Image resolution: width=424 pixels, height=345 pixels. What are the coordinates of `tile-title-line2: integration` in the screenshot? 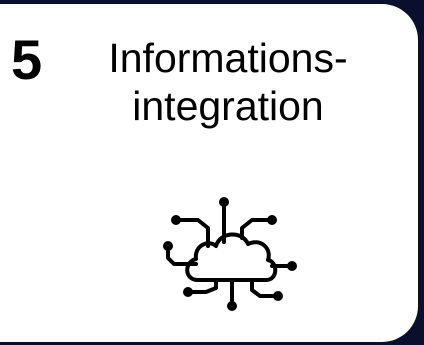 It's located at (228, 106).